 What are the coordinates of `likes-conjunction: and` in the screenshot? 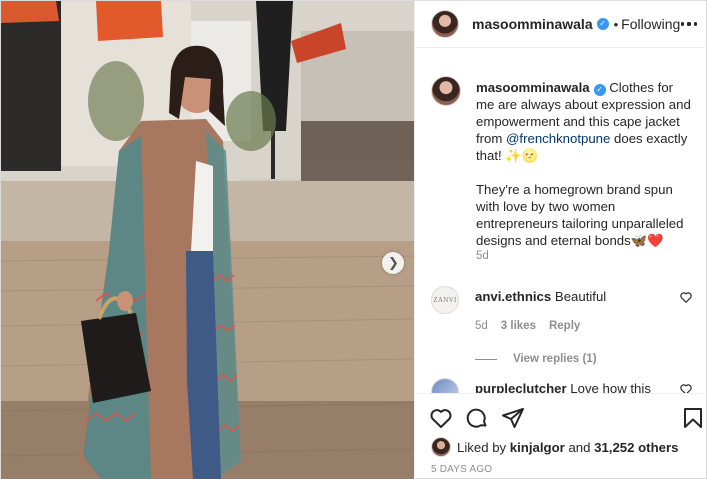 It's located at (579, 447).